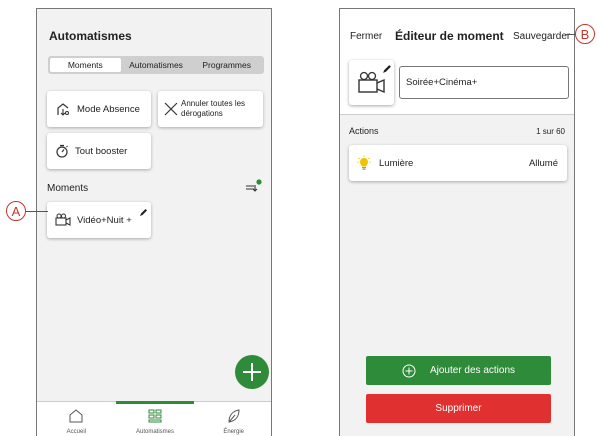 The width and height of the screenshot is (597, 436). Describe the element at coordinates (543, 163) in the screenshot. I see `action-item-status: Allumé` at that location.